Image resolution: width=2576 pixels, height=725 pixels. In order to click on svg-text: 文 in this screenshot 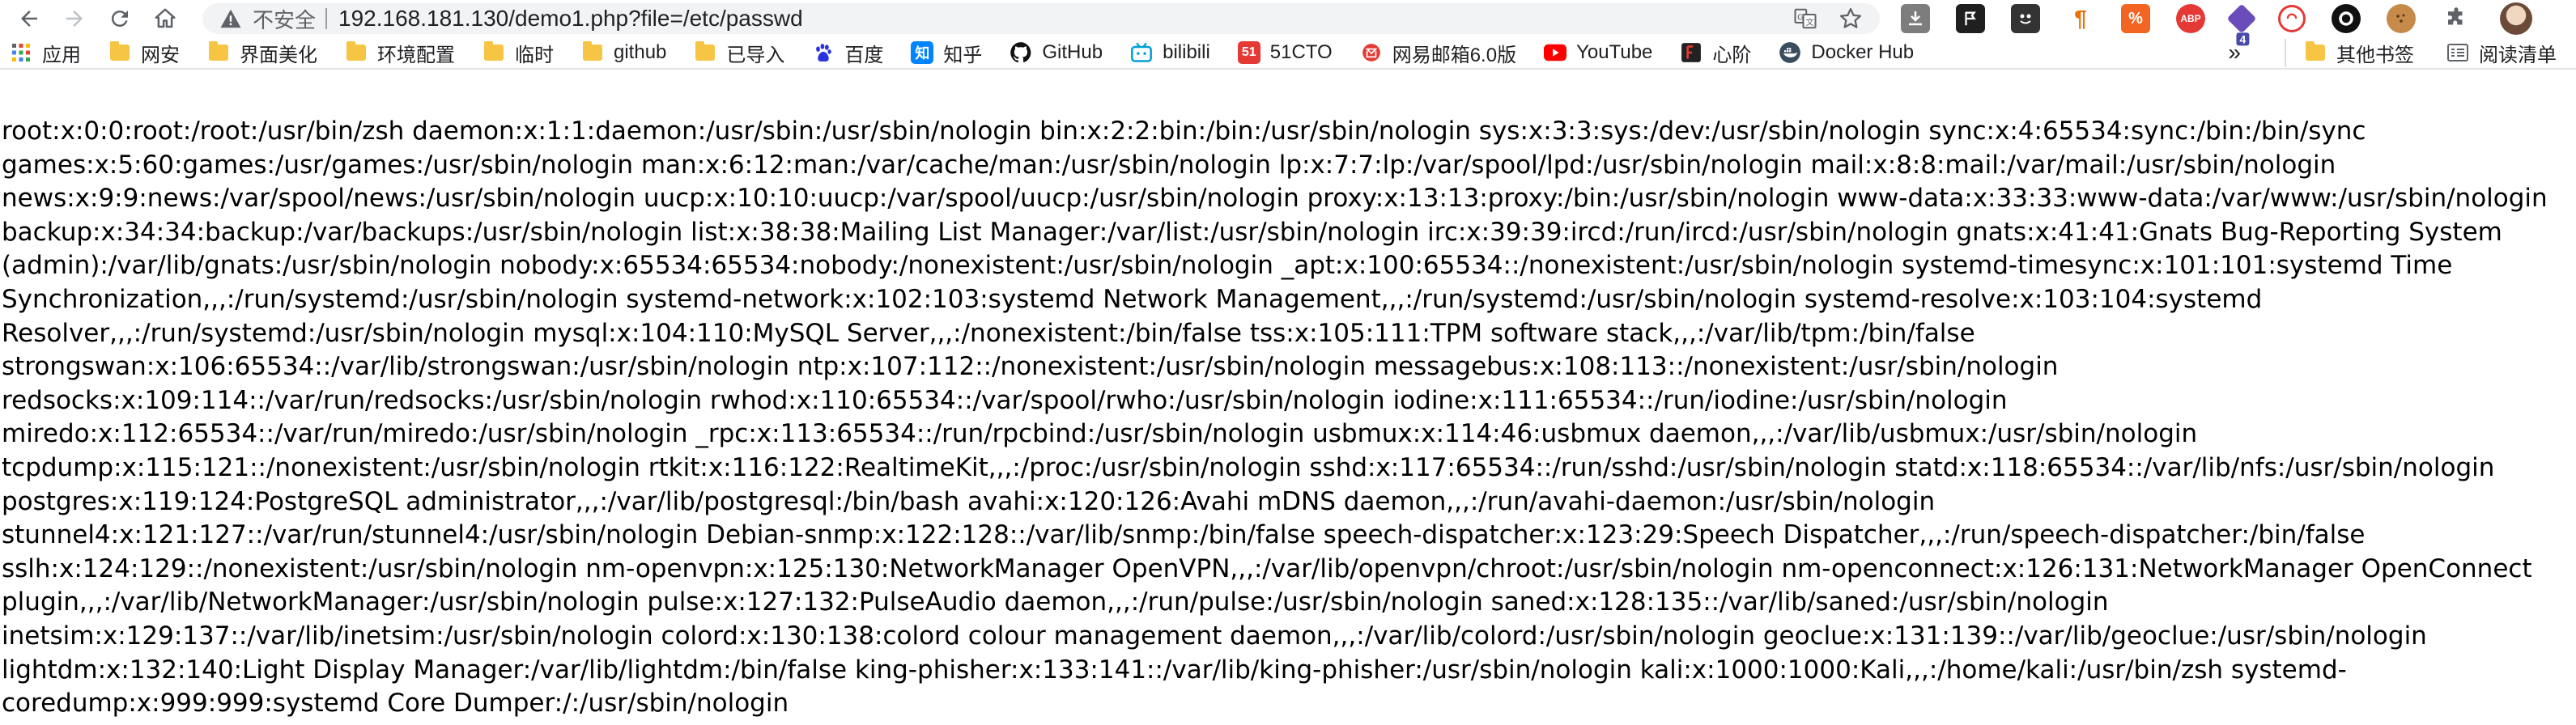, I will do `click(1810, 22)`.